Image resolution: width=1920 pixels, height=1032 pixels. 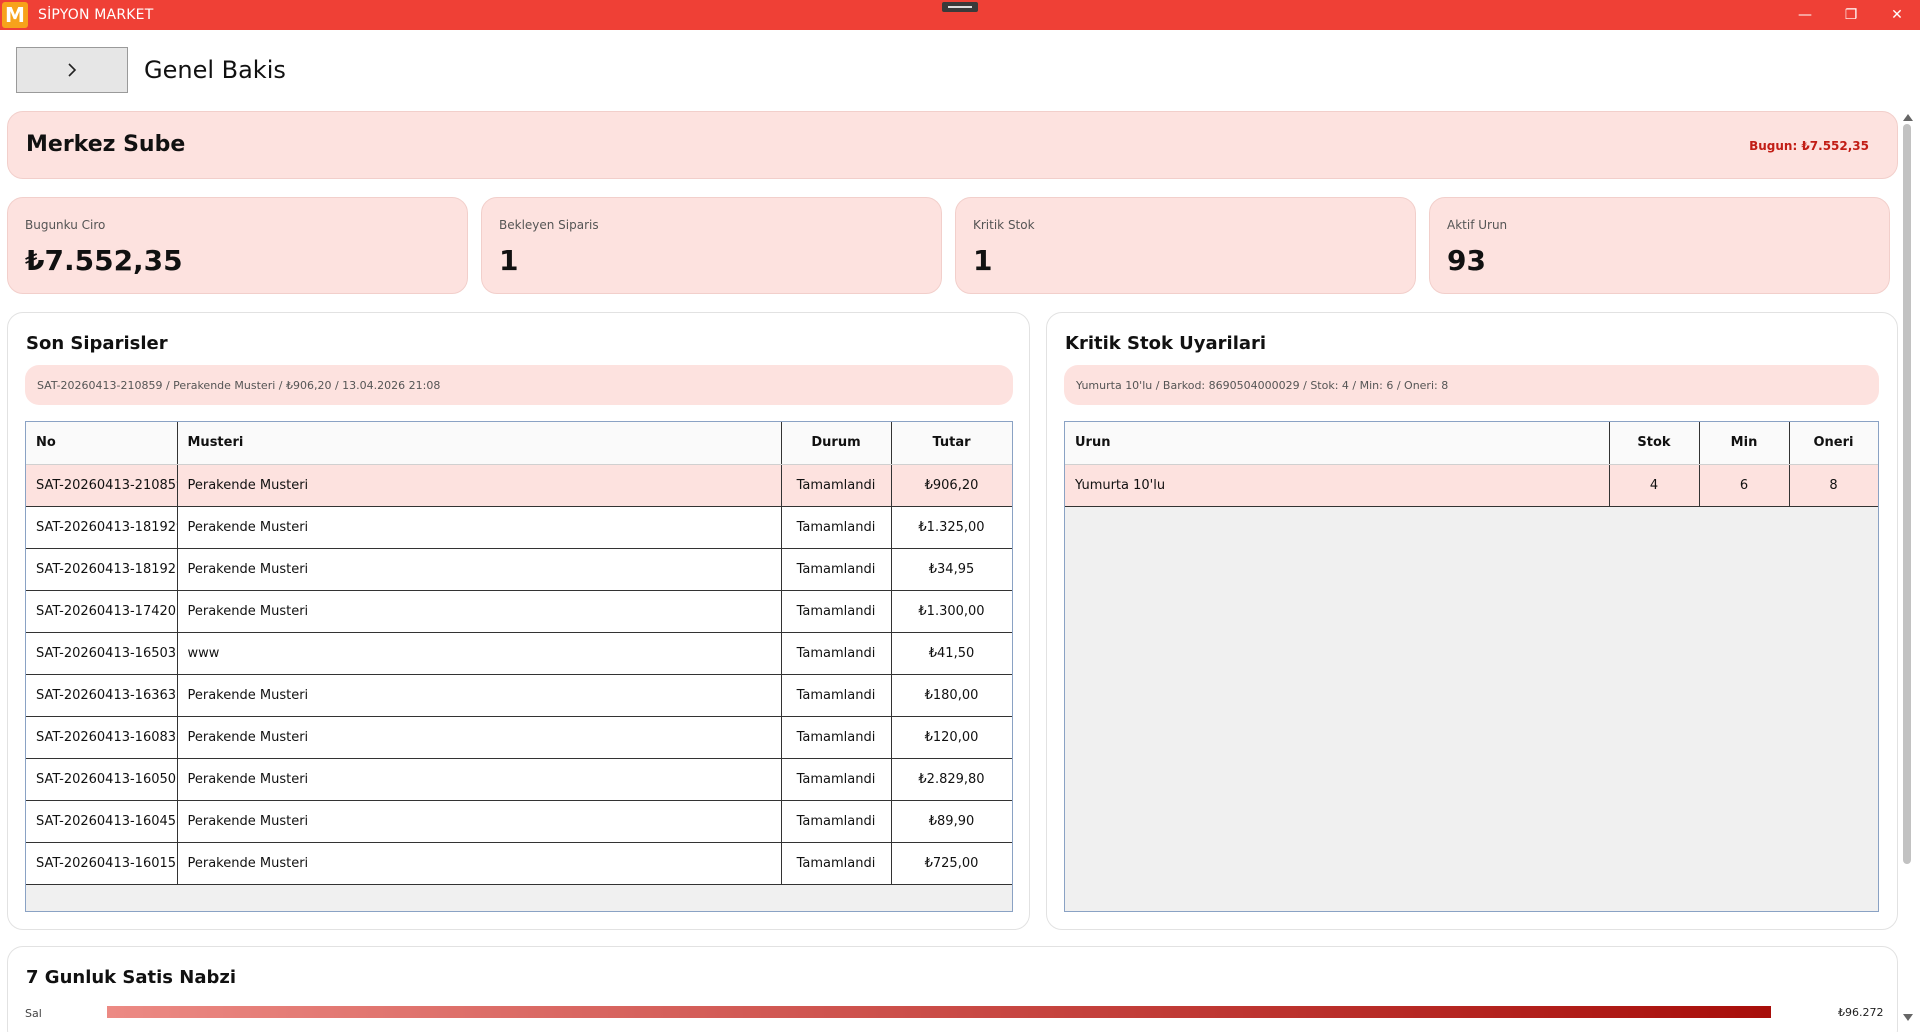 What do you see at coordinates (479, 443) in the screenshot?
I see `column-header: Musteri` at bounding box center [479, 443].